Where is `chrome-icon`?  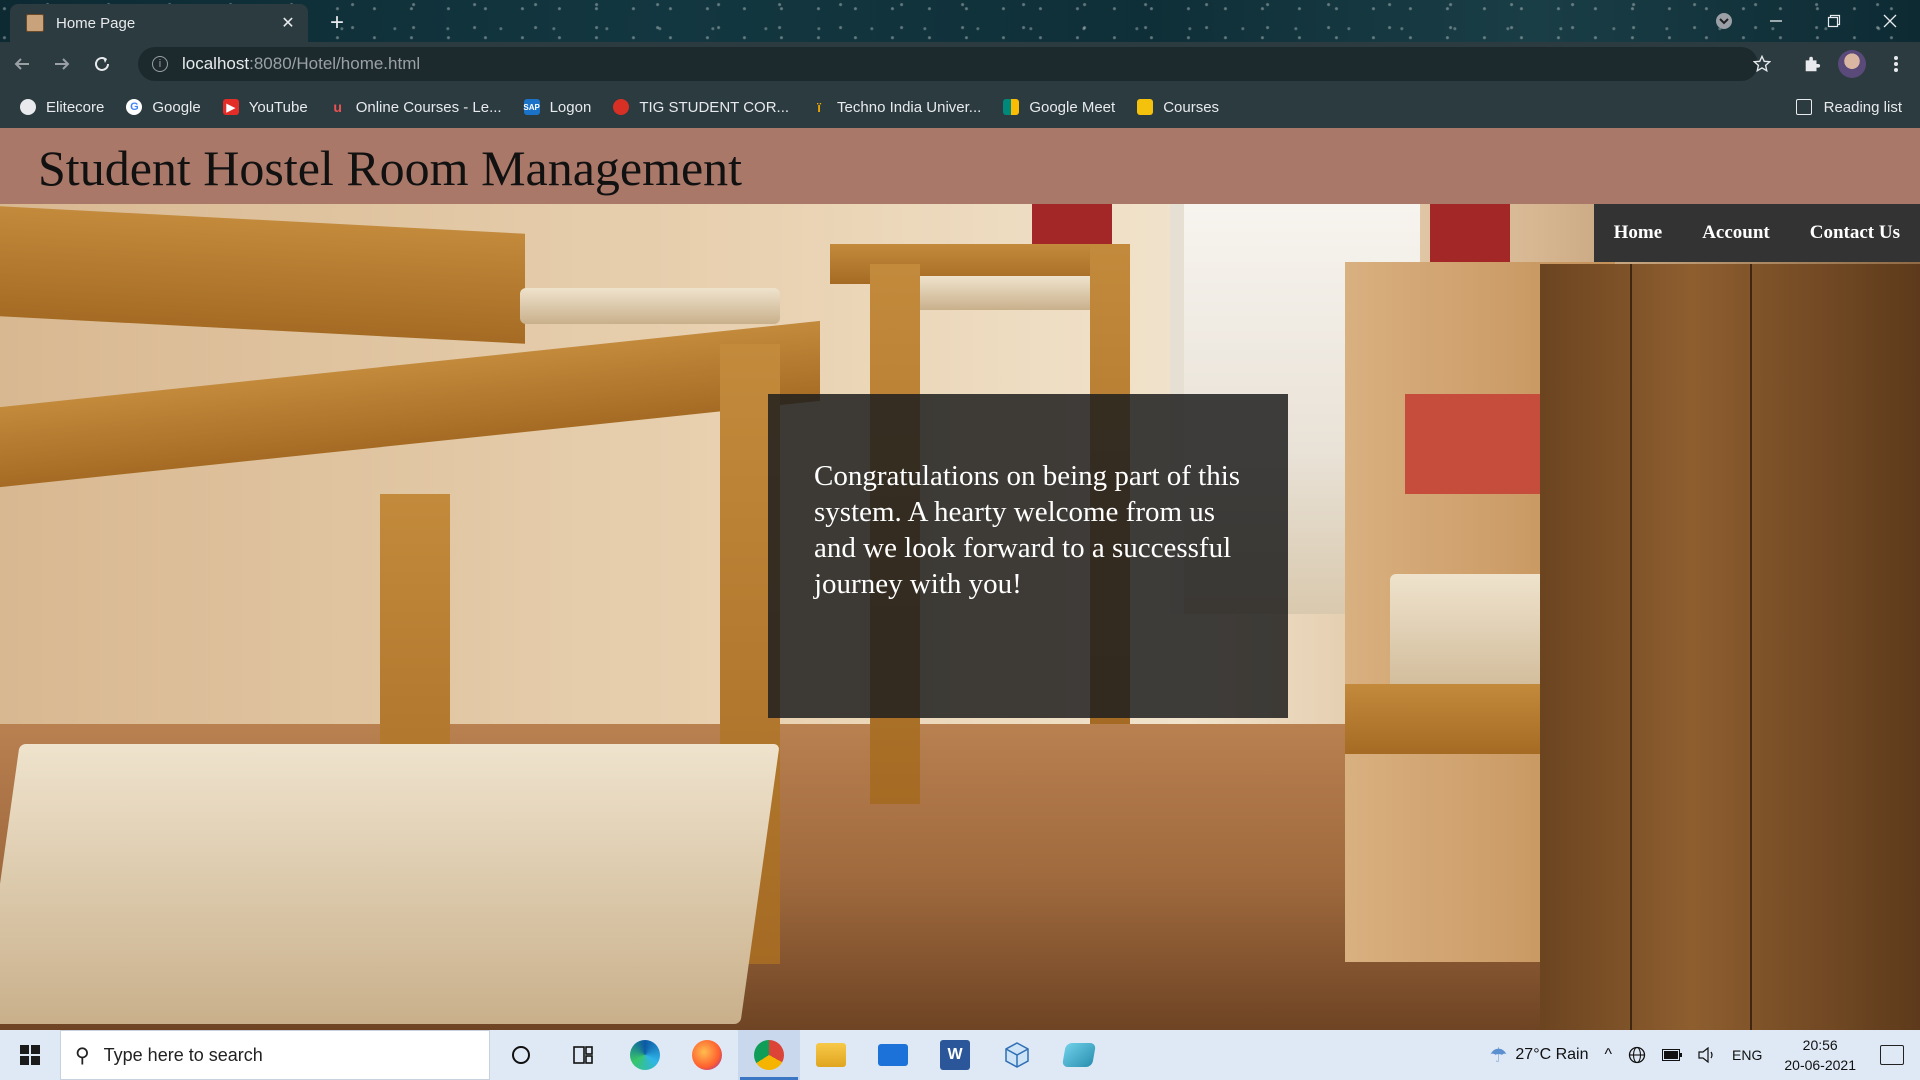 chrome-icon is located at coordinates (769, 1055).